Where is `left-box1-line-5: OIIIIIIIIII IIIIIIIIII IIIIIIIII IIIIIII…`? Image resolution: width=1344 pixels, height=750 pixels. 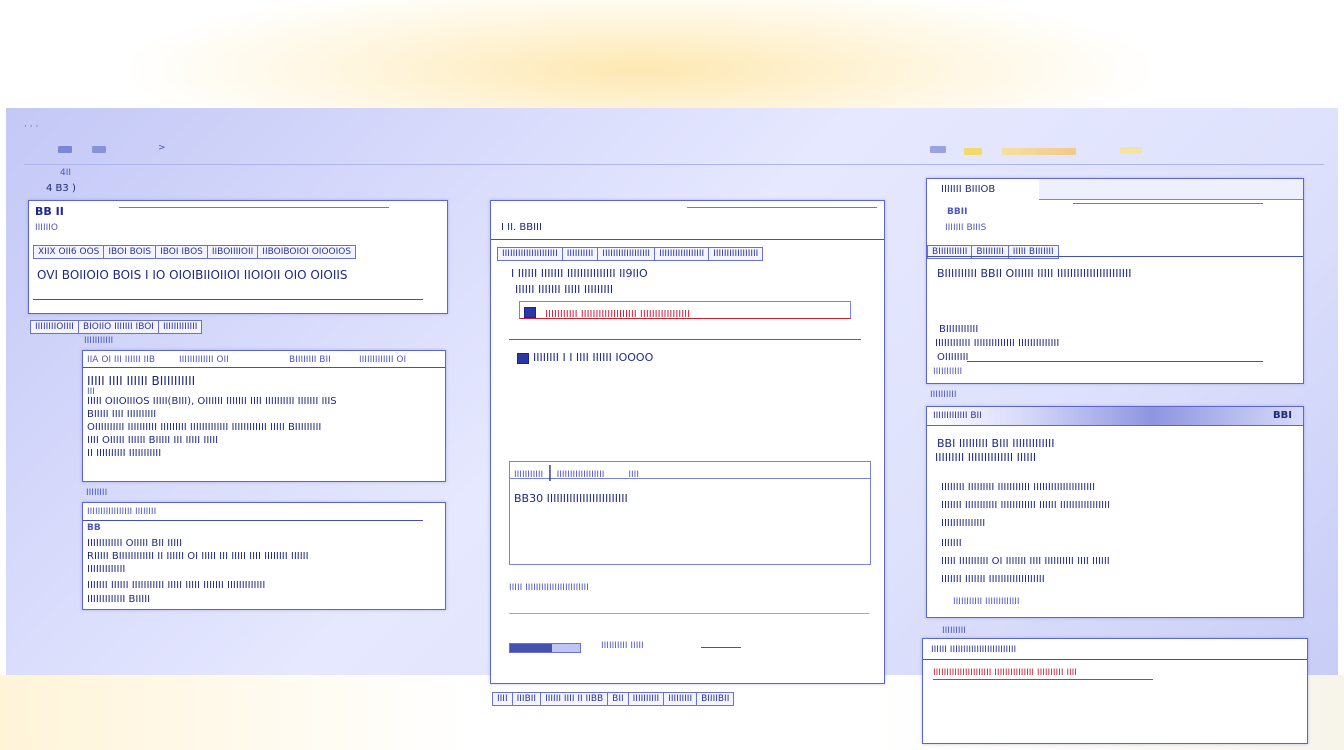 left-box1-line-5: OIIIIIIIIII IIIIIIIIII IIIIIIIII IIIIIII… is located at coordinates (204, 427).